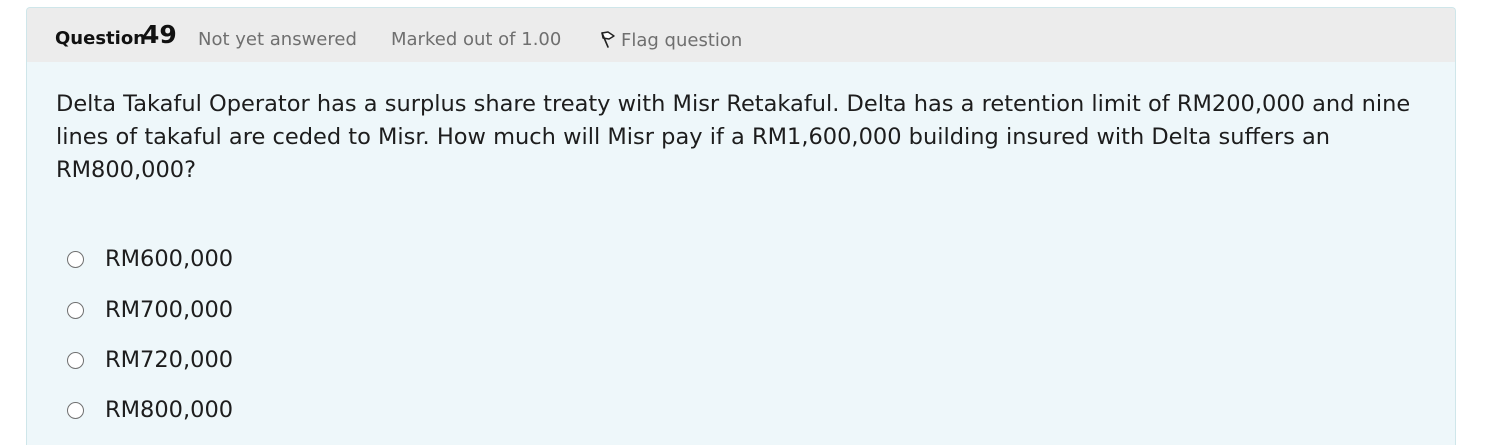 This screenshot has width=1493, height=445. I want to click on answer-label-2: RM700,000, so click(169, 310).